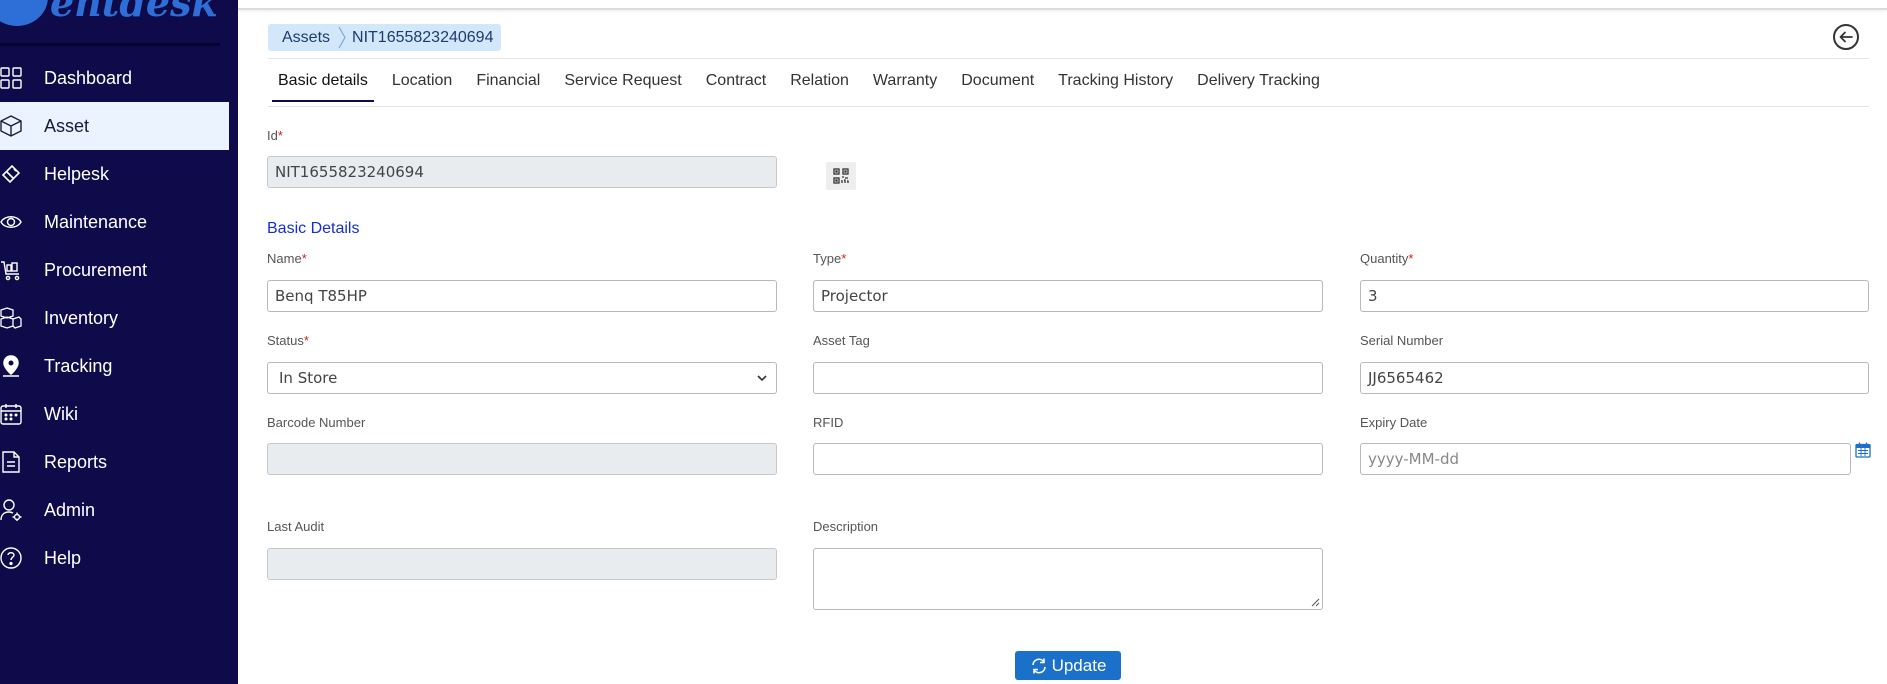 Image resolution: width=1887 pixels, height=684 pixels. I want to click on sidebar-item-label: Asset, so click(67, 125).